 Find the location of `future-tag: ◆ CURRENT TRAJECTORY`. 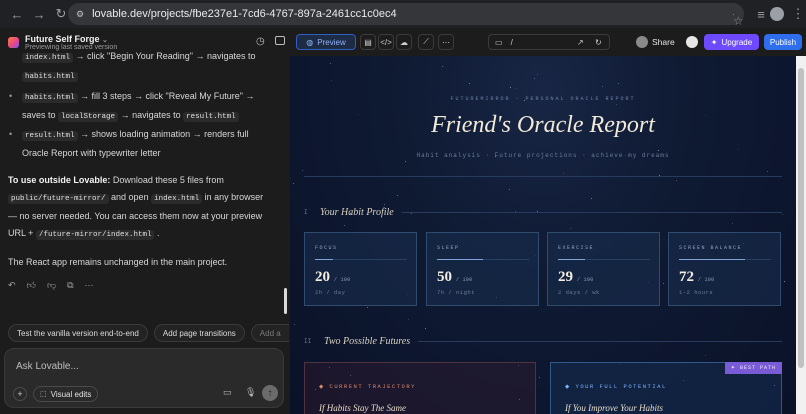

future-tag: ◆ CURRENT TRAJECTORY is located at coordinates (367, 386).